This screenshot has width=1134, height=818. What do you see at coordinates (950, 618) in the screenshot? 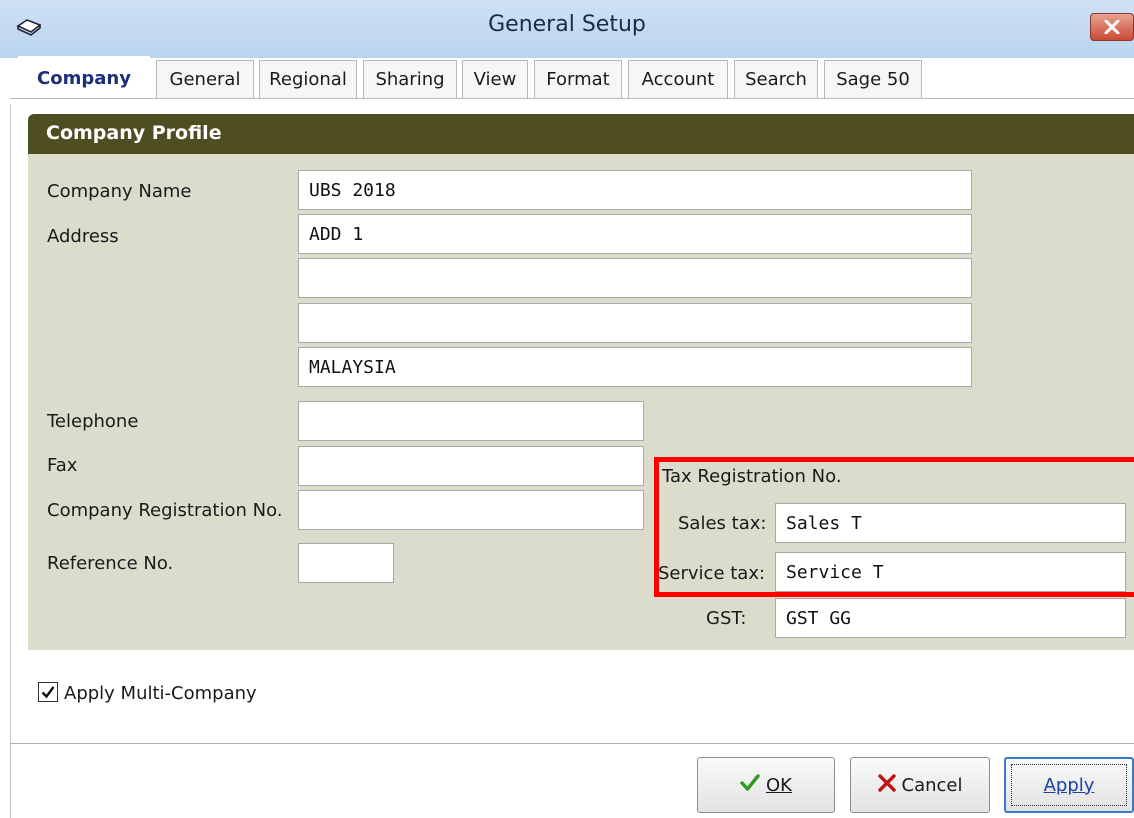
I see `gst-field: GST GG` at bounding box center [950, 618].